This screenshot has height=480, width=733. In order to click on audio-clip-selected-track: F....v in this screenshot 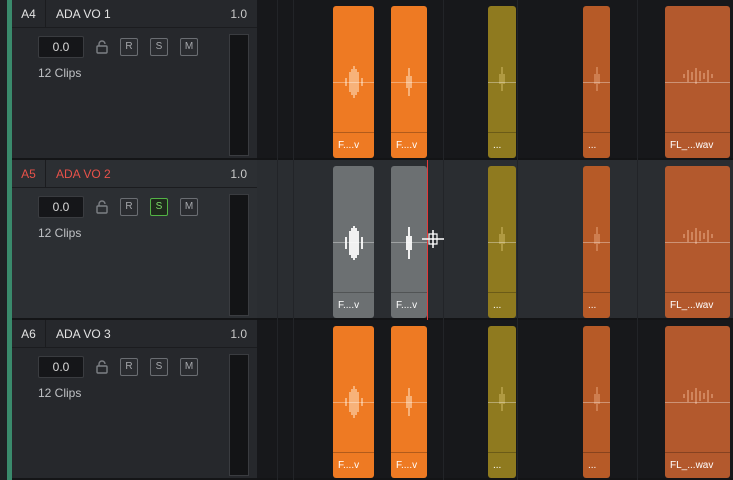, I will do `click(353, 242)`.